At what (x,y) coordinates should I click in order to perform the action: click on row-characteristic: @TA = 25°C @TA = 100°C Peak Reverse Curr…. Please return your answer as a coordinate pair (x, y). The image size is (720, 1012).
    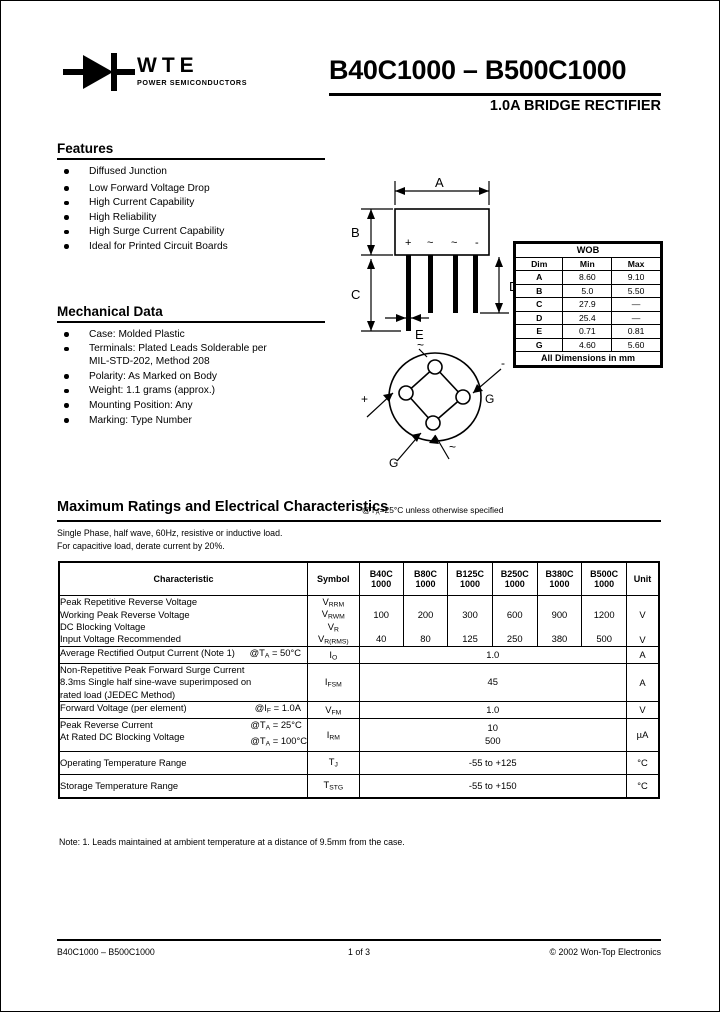
    Looking at the image, I should click on (183, 734).